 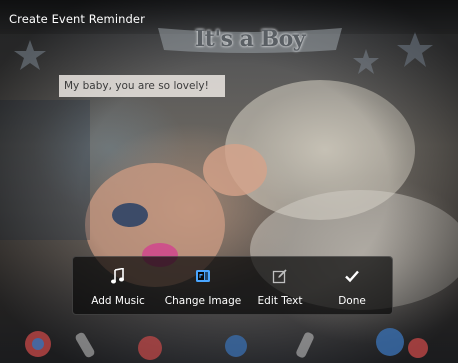 I want to click on change-image-button: Change Image, so click(x=203, y=286).